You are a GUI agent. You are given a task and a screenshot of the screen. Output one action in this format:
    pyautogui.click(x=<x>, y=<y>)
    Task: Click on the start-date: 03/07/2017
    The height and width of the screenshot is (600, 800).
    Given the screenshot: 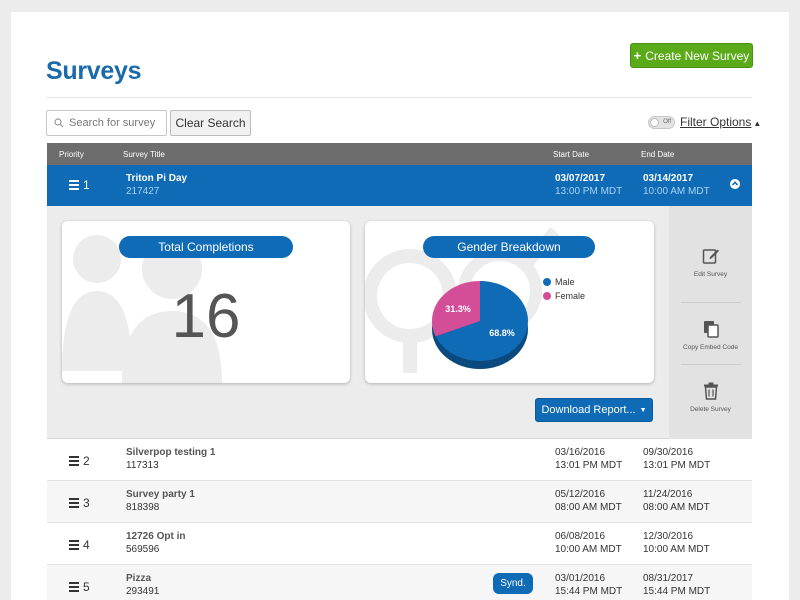 What is the action you would take?
    pyautogui.click(x=580, y=178)
    